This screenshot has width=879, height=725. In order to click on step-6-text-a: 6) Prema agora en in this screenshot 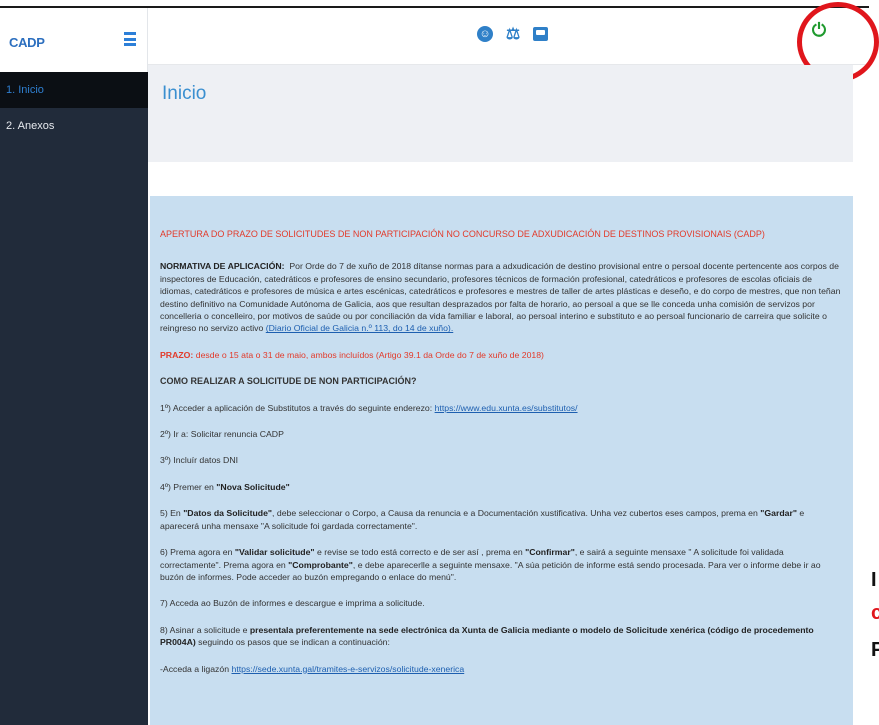, I will do `click(197, 552)`.